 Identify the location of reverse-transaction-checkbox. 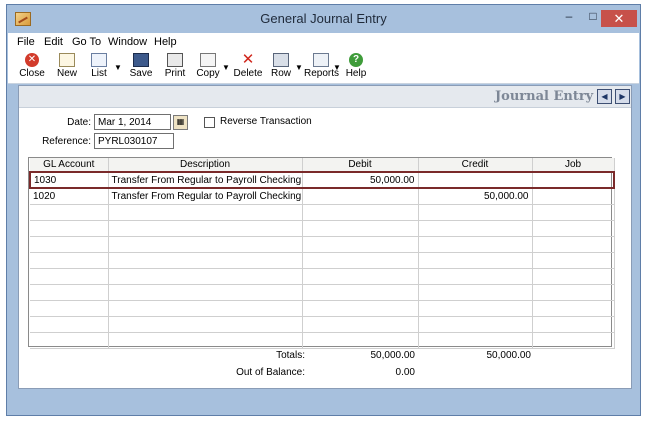
(209, 122).